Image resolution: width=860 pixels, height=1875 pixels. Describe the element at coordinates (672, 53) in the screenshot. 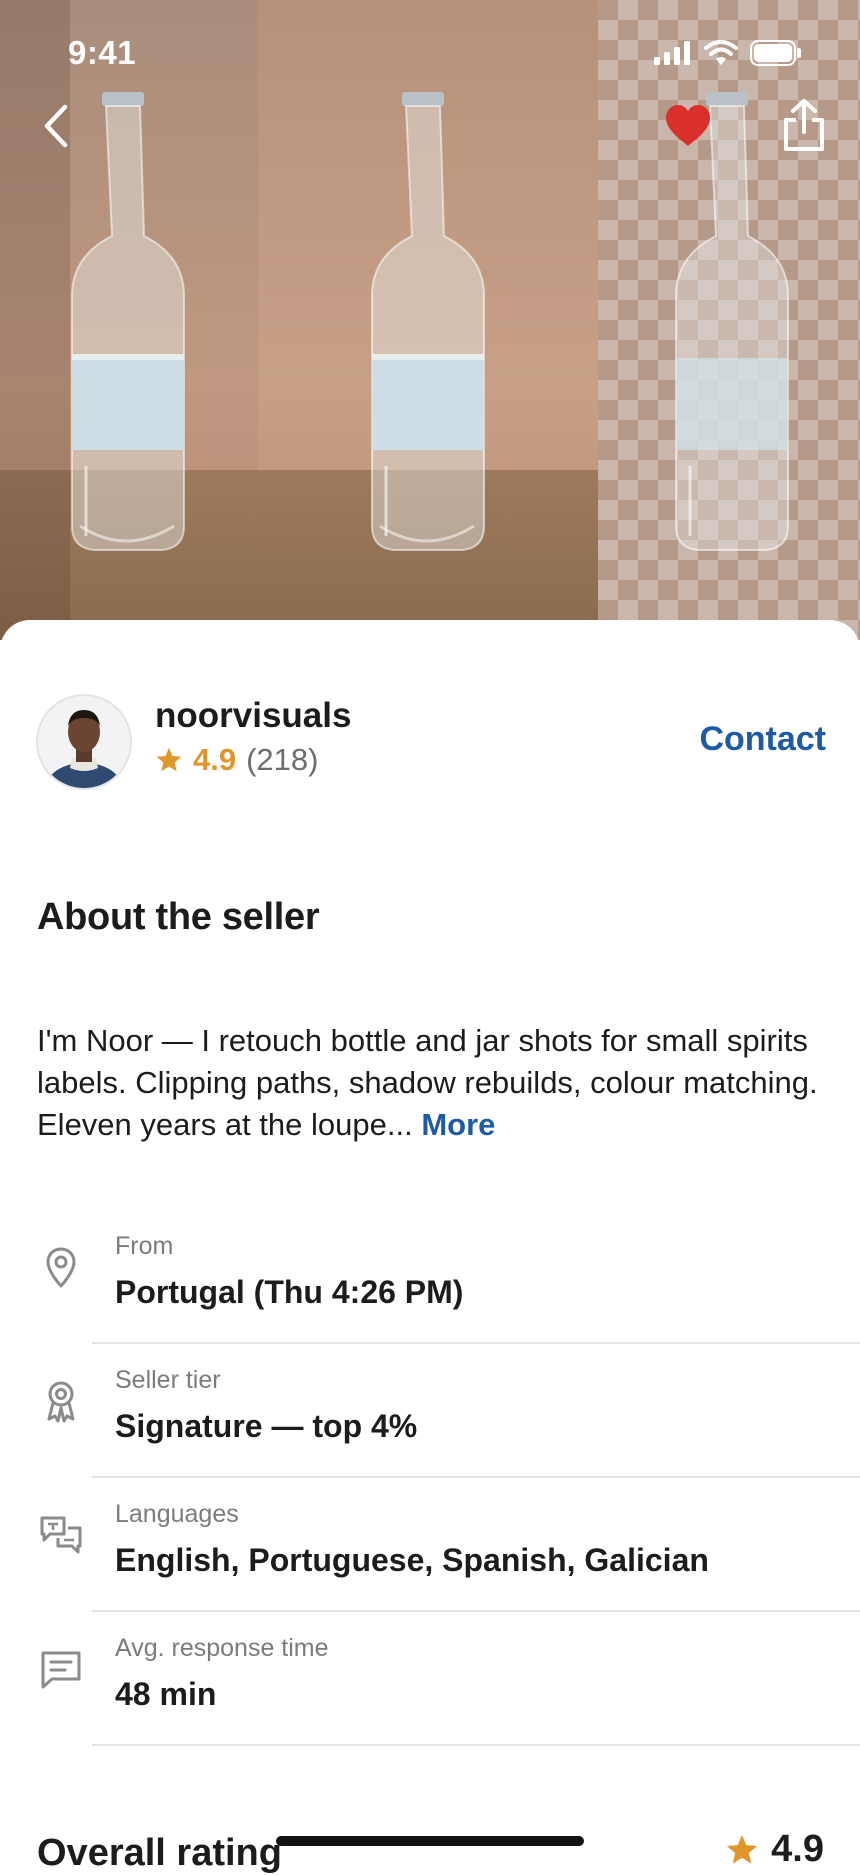

I see `signal-icon` at that location.